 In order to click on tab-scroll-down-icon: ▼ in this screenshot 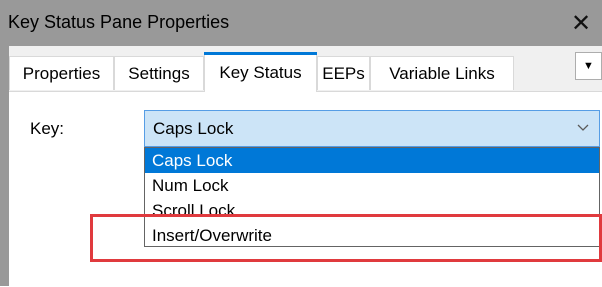, I will do `click(588, 66)`.